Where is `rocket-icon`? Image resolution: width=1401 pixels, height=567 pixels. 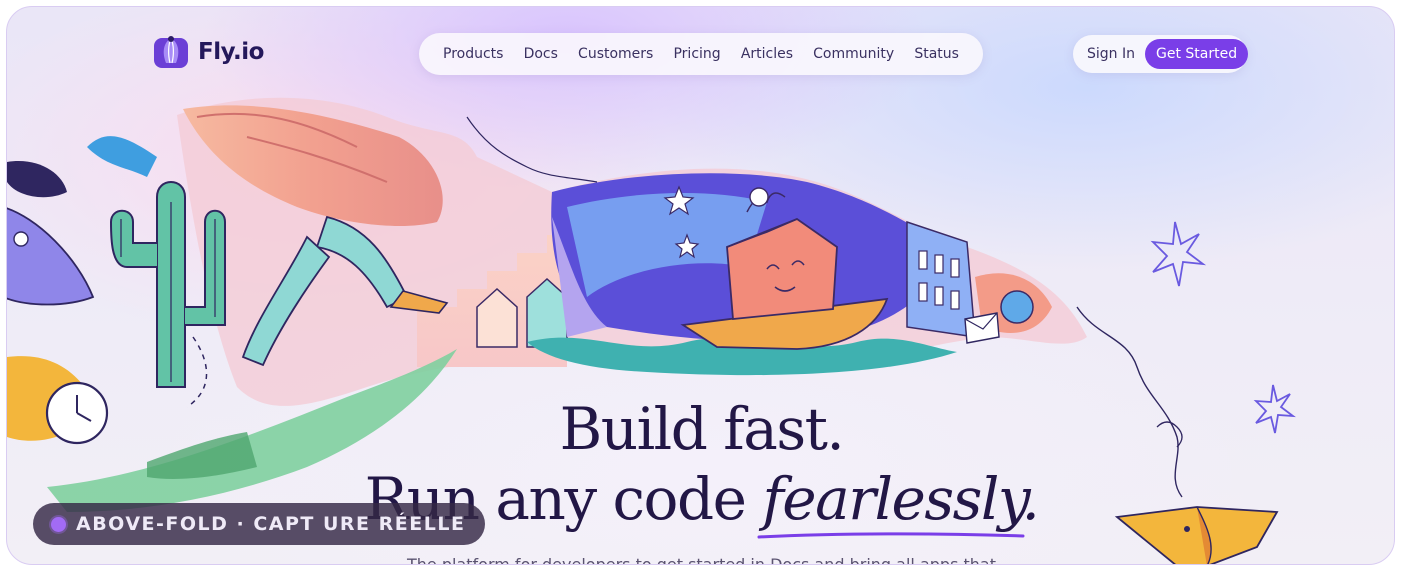
rocket-icon is located at coordinates (51, 233).